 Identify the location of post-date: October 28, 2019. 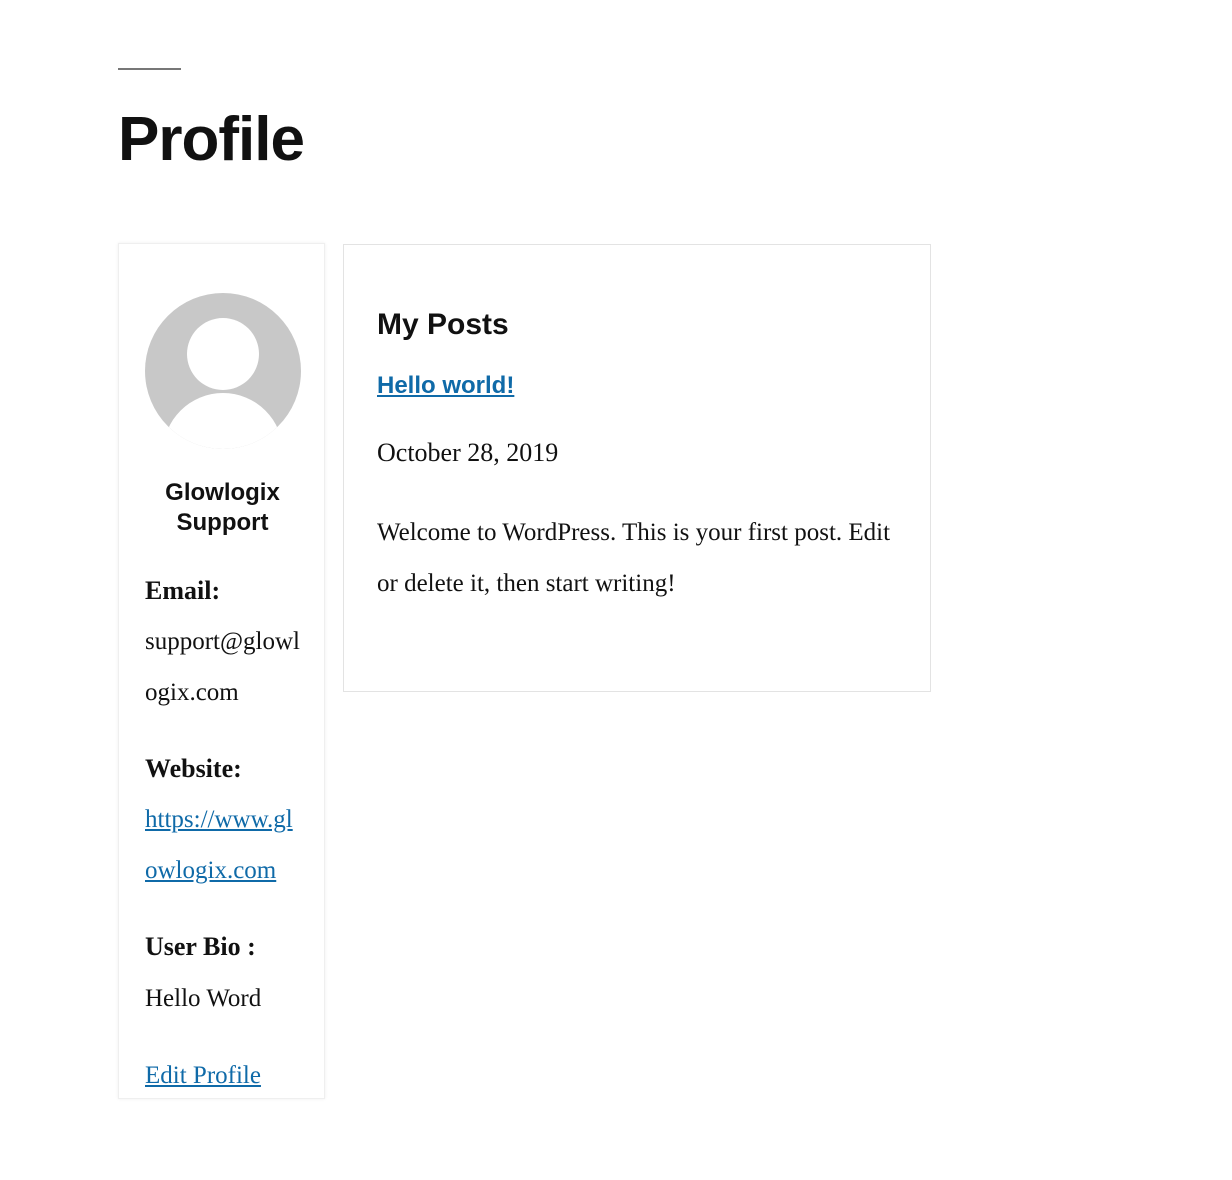
(468, 452).